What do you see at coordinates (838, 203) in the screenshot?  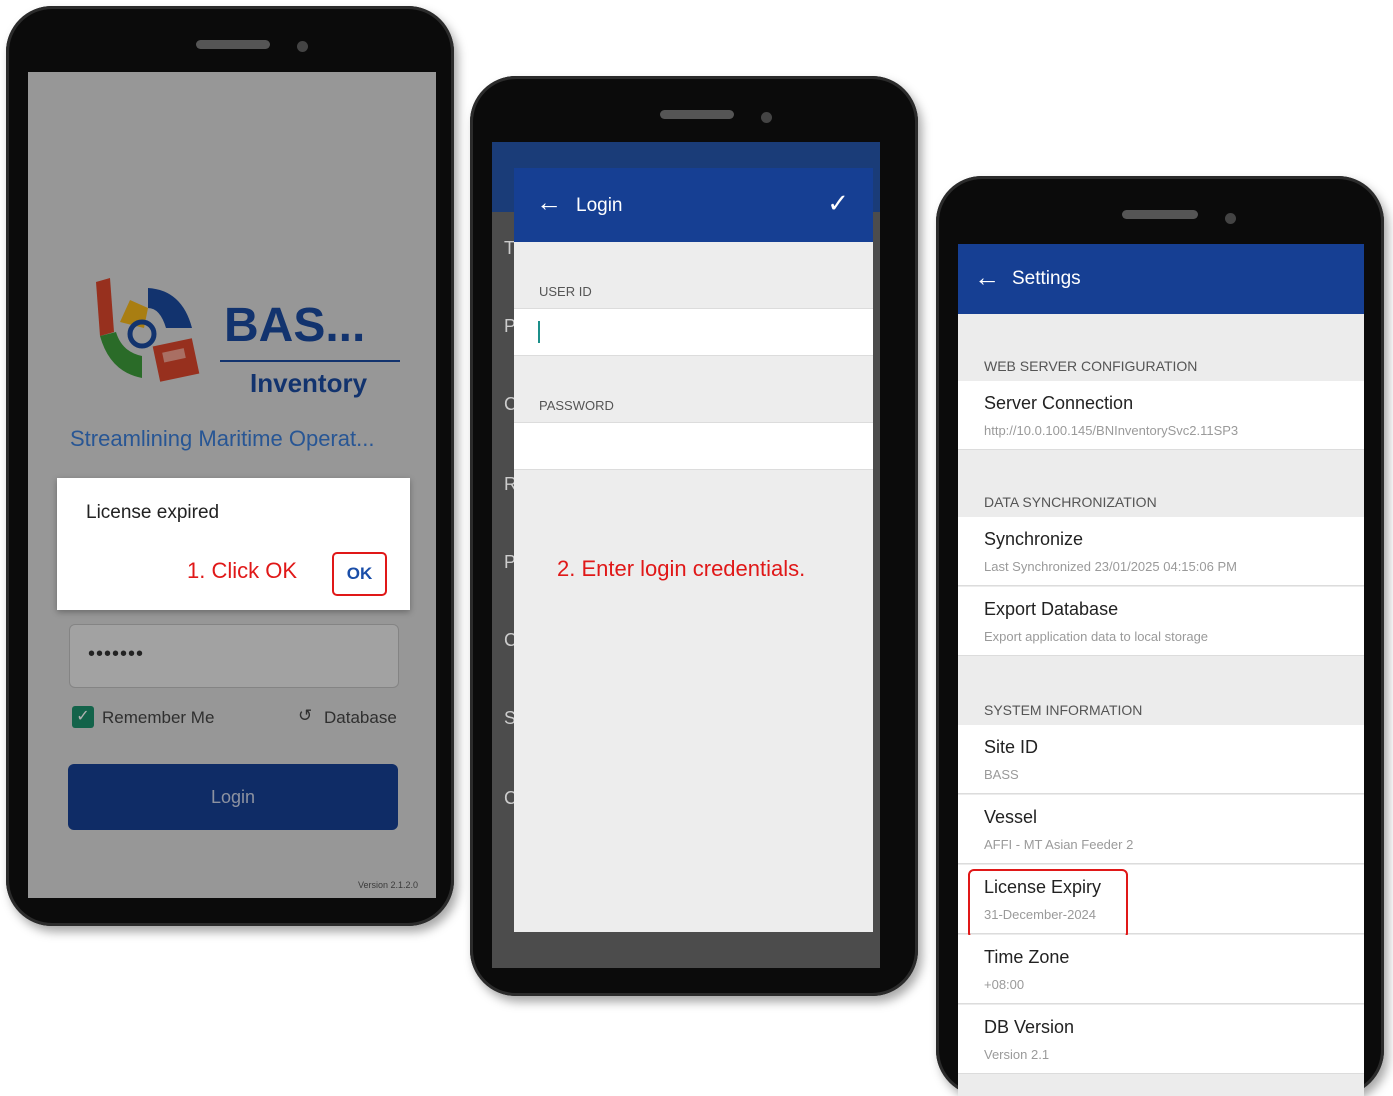 I see `confirm-check-icon: ✓` at bounding box center [838, 203].